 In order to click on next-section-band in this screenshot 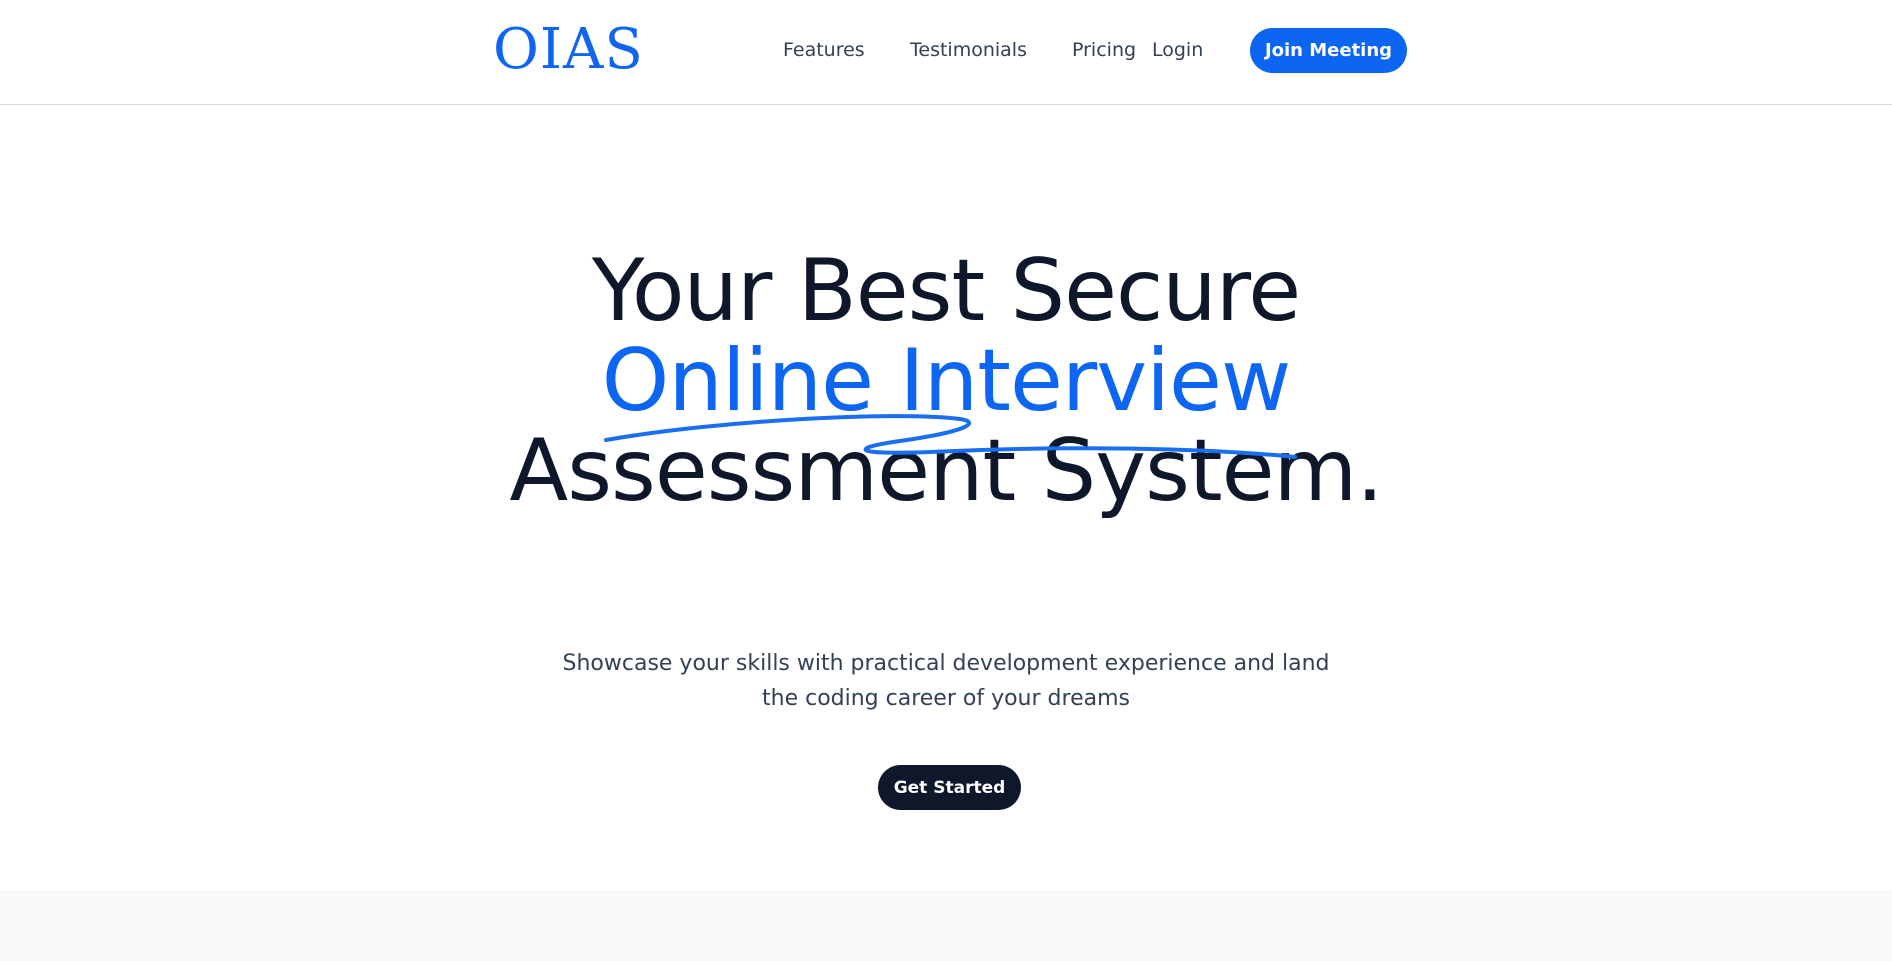, I will do `click(946, 925)`.